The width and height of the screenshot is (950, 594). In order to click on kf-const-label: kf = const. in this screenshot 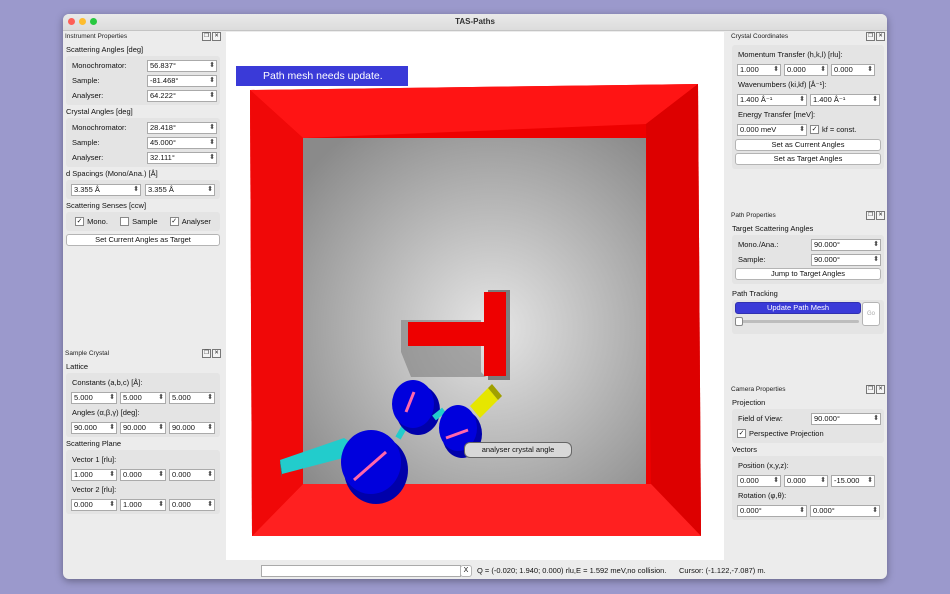, I will do `click(839, 129)`.